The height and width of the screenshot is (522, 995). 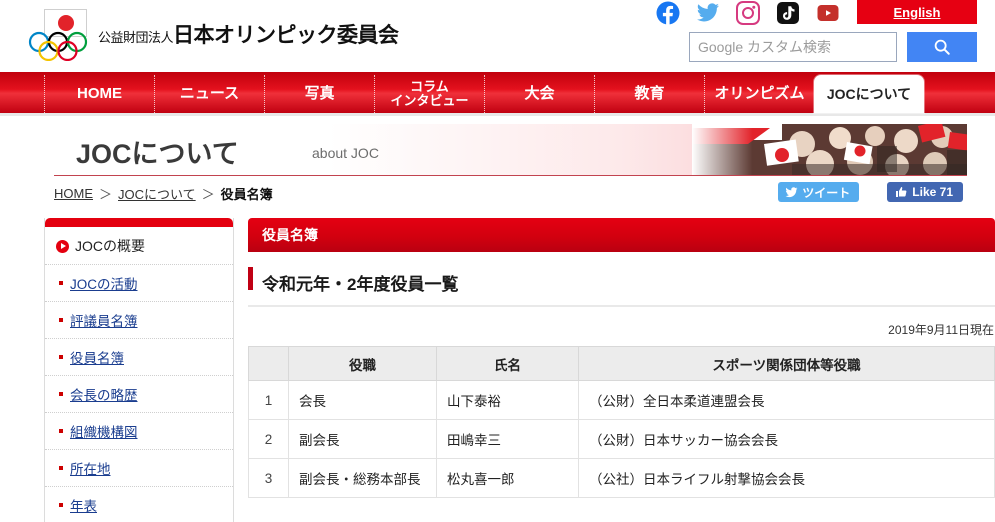 I want to click on nav-item-news: ニュース, so click(x=209, y=94).